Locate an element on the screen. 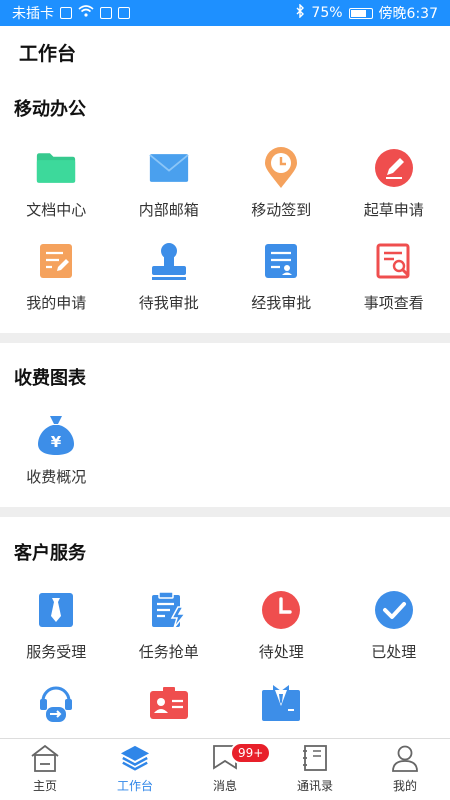  item-label: 经我审批 is located at coordinates (281, 303).